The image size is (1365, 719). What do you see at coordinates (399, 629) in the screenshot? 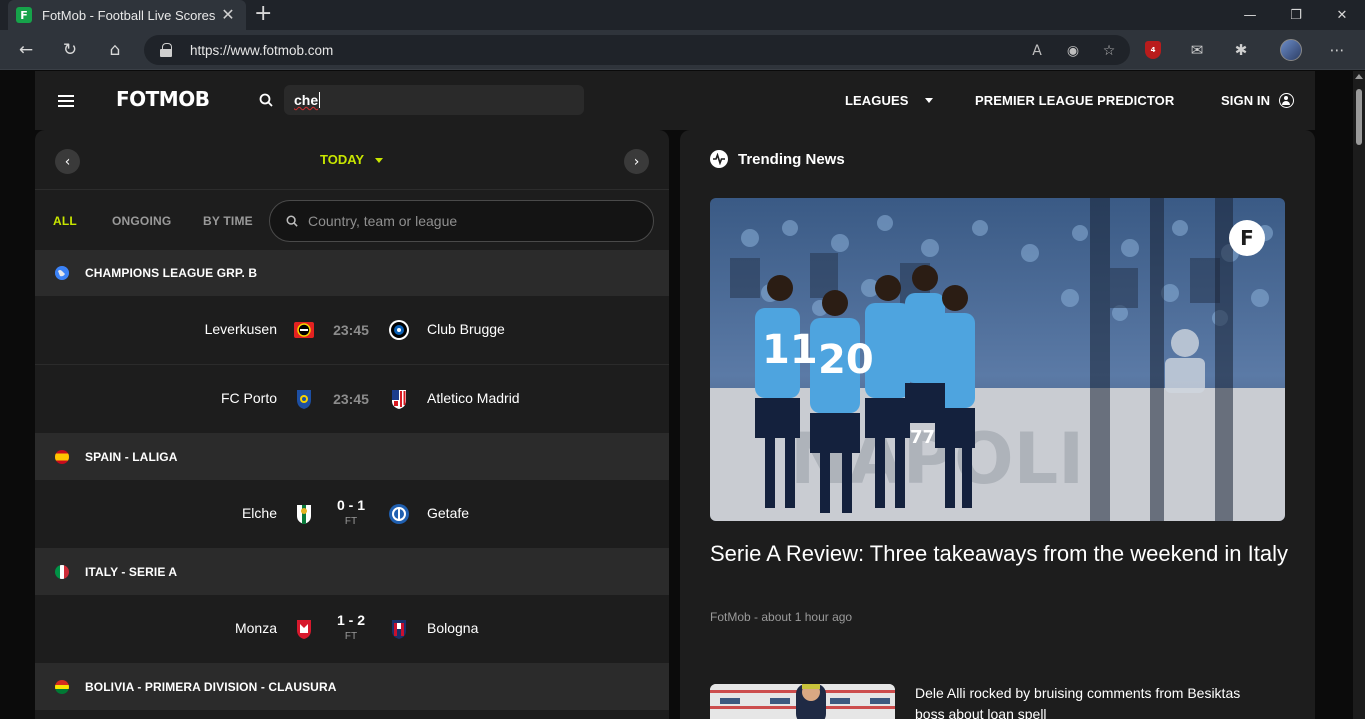
I see `bologna-crest-icon` at bounding box center [399, 629].